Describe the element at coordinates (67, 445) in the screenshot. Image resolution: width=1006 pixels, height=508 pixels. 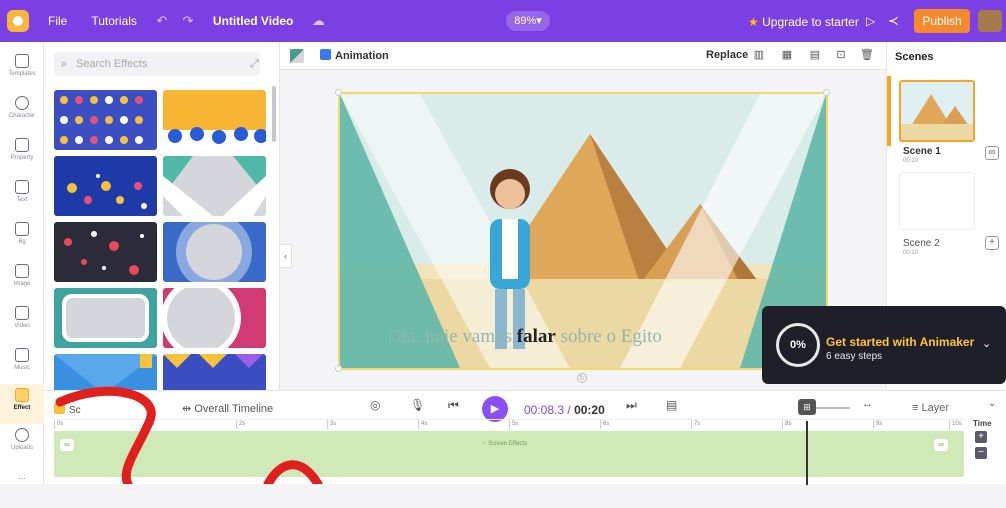
I see `track-start-icon: ∞` at that location.